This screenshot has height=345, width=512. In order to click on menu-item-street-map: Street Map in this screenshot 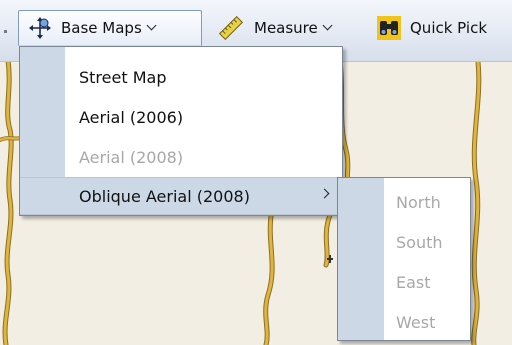, I will do `click(181, 77)`.